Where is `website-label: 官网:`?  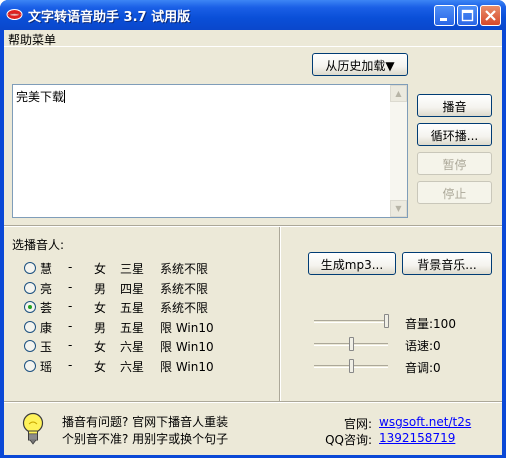
website-label: 官网: is located at coordinates (357, 424).